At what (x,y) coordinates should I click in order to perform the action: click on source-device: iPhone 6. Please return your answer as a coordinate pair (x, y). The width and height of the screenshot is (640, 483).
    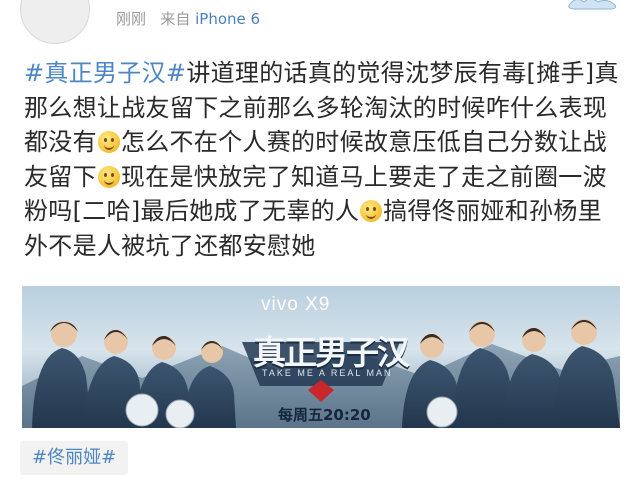
    Looking at the image, I should click on (227, 19).